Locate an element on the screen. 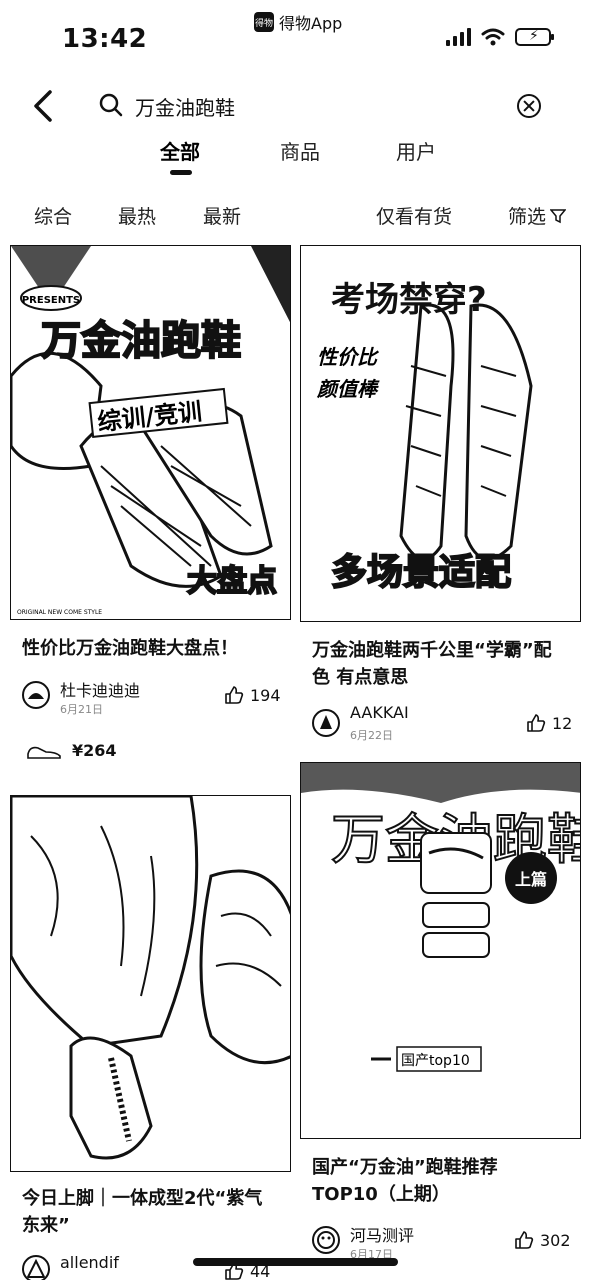  card-image-art is located at coordinates (150, 983).